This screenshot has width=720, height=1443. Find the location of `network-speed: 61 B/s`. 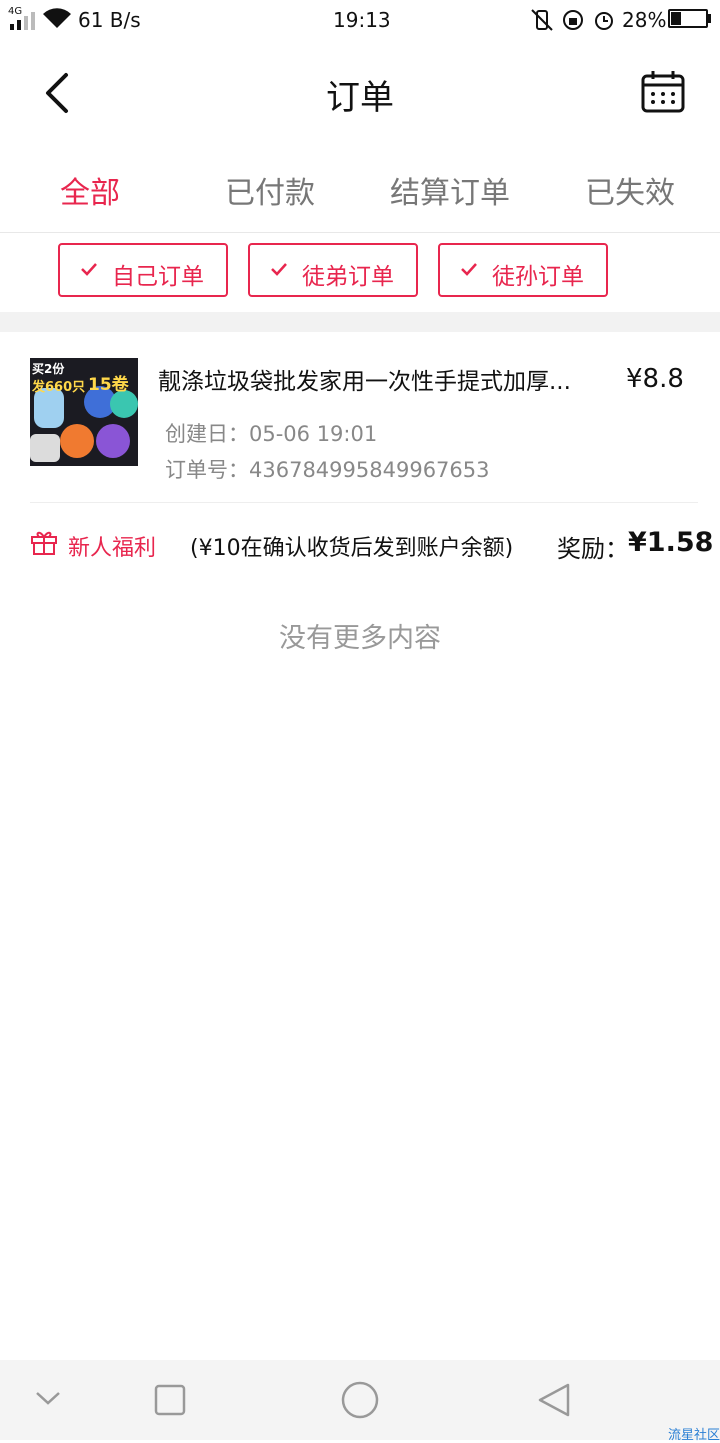

network-speed: 61 B/s is located at coordinates (109, 20).